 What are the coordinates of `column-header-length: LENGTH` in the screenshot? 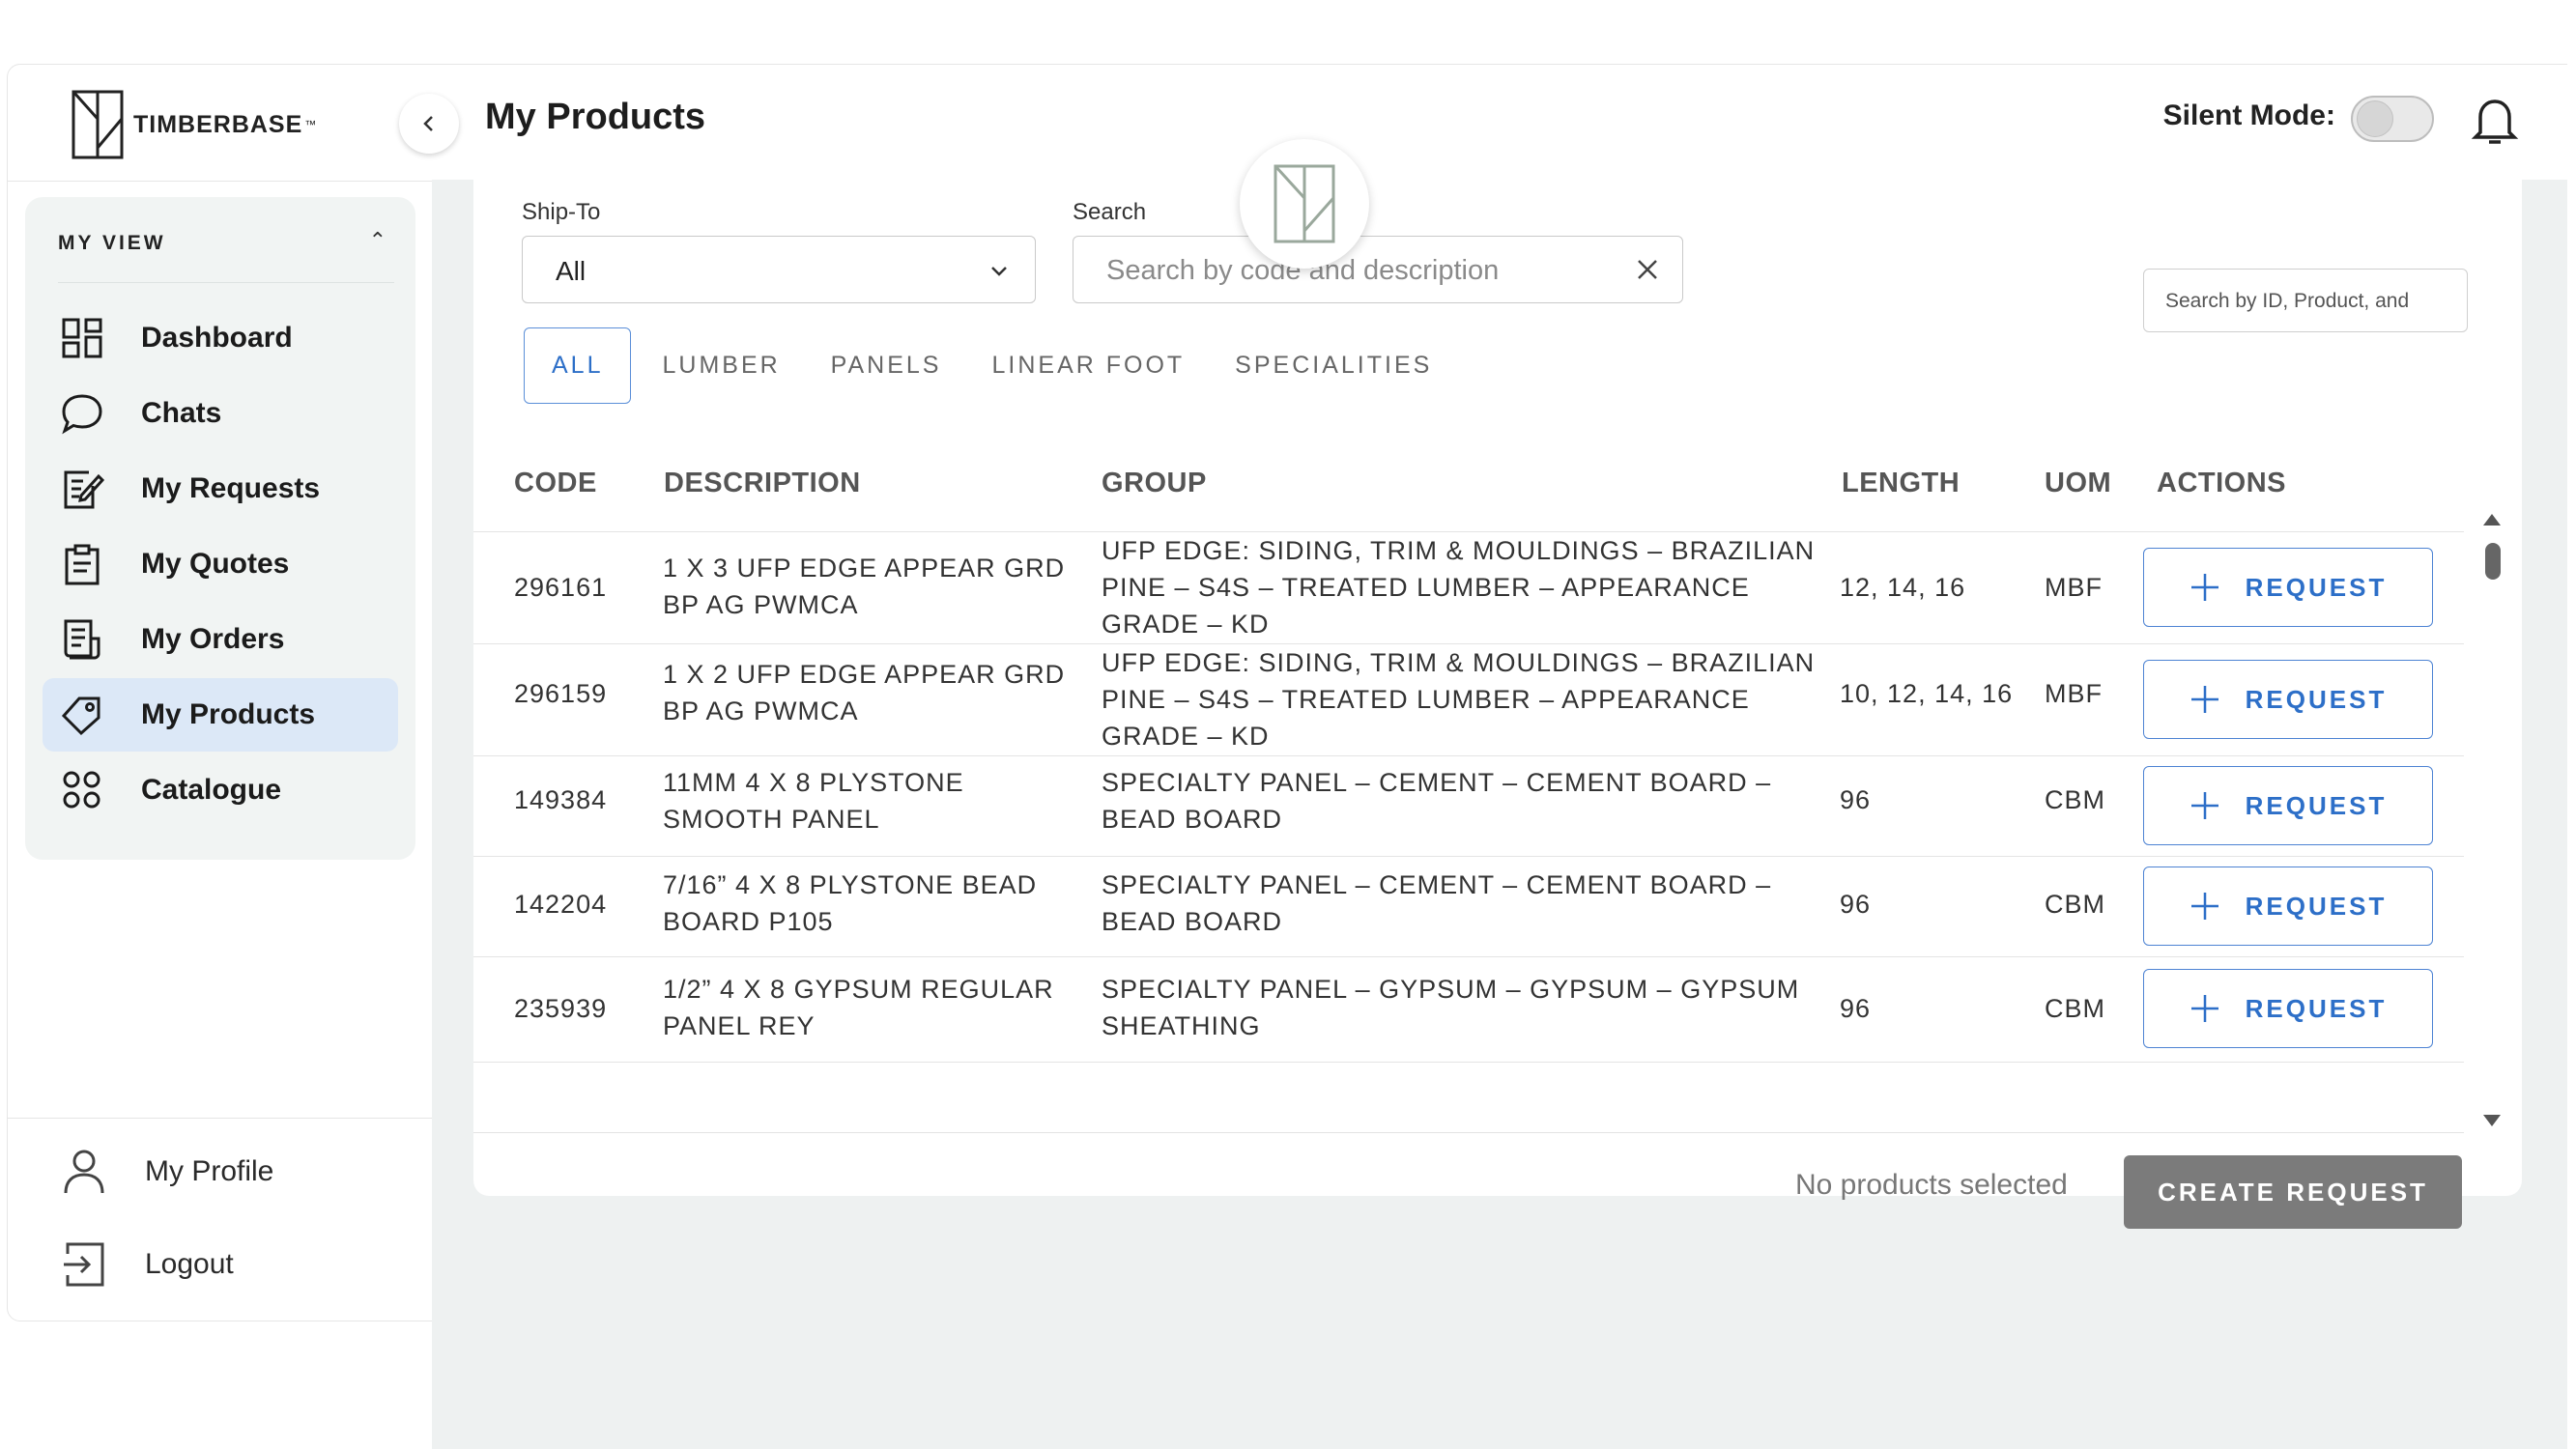 It's located at (1901, 483).